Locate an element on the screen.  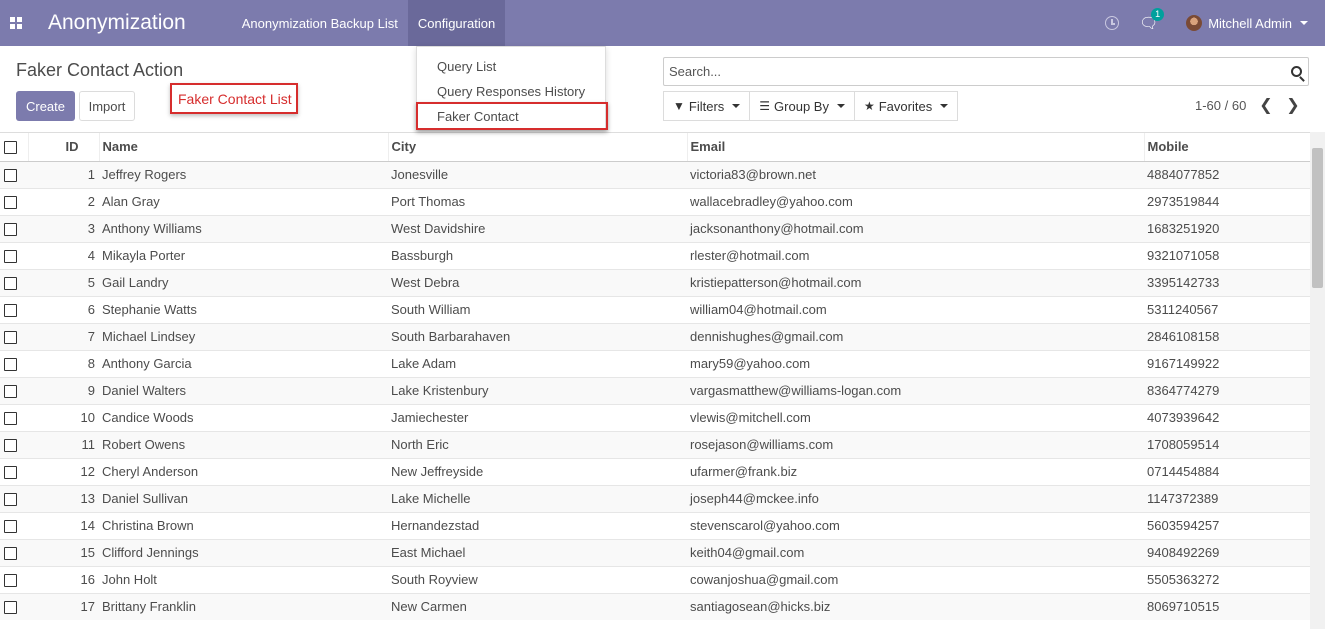
cell-name: John Holt is located at coordinates (243, 579).